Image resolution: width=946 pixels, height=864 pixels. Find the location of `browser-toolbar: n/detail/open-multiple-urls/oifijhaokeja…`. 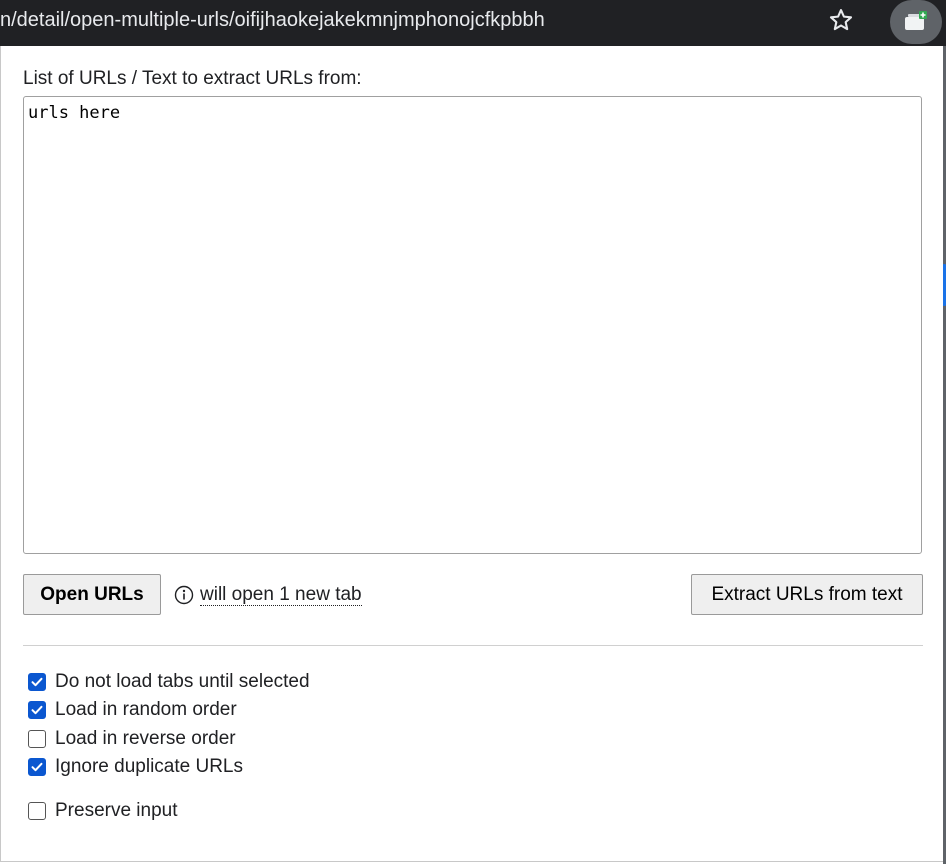

browser-toolbar: n/detail/open-multiple-urls/oifijhaokeja… is located at coordinates (473, 23).